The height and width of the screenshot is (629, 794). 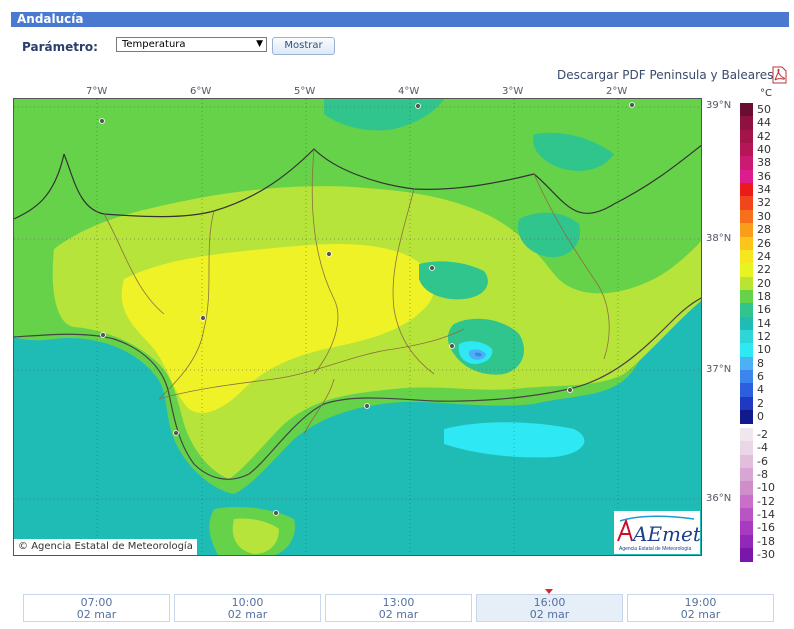 I want to click on timeline-tab: 10:00 02 mar, so click(x=247, y=608).